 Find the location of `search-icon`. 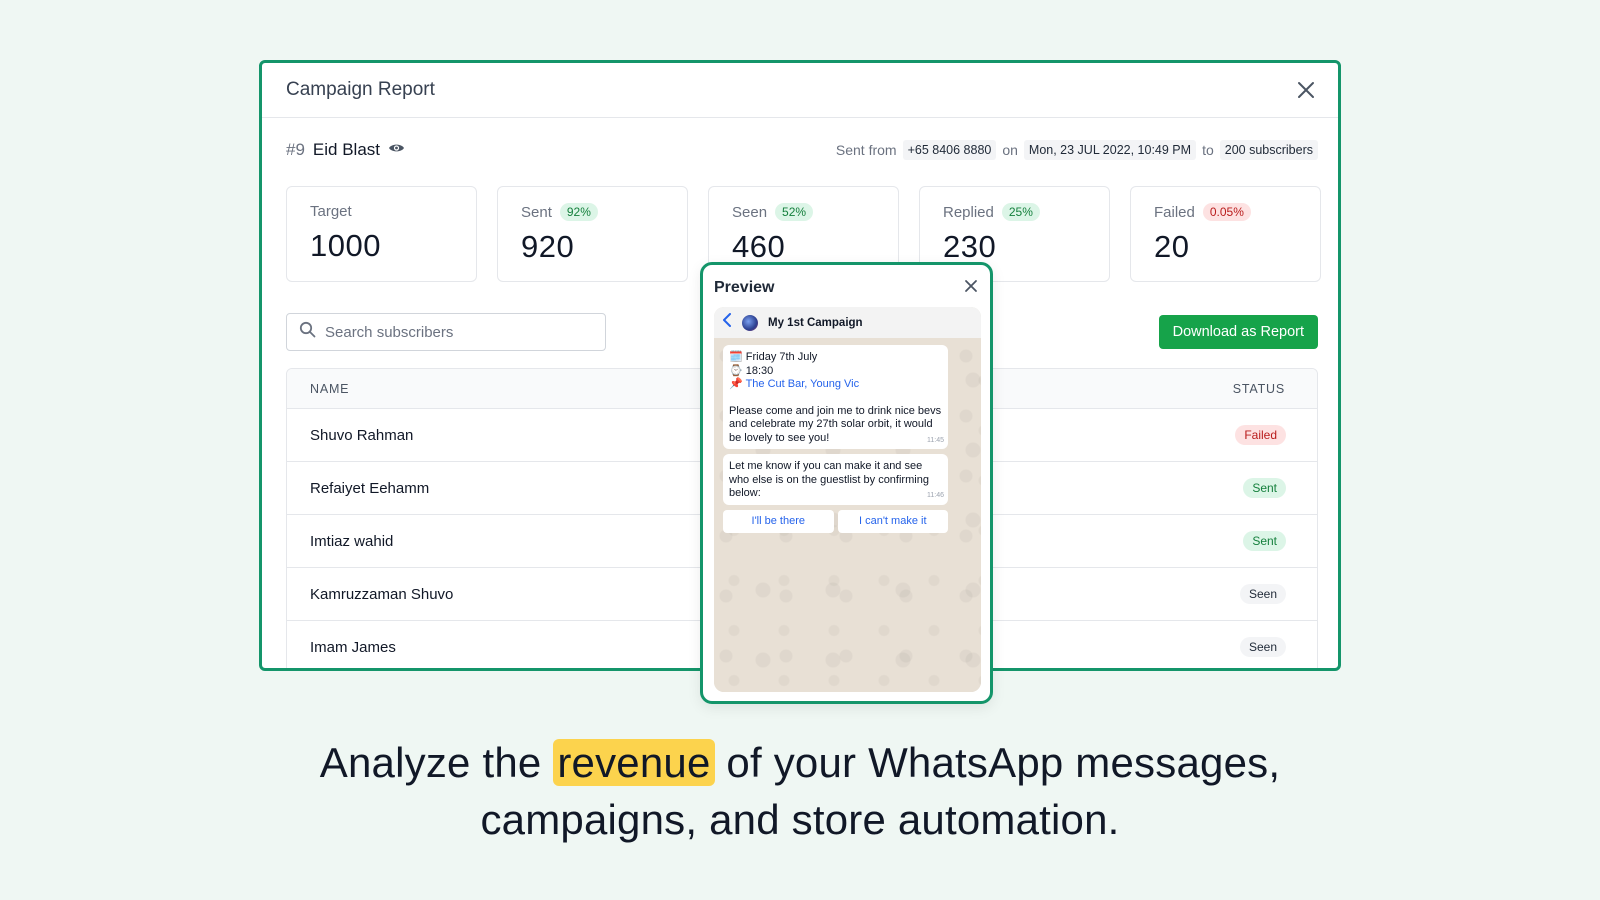

search-icon is located at coordinates (307, 332).